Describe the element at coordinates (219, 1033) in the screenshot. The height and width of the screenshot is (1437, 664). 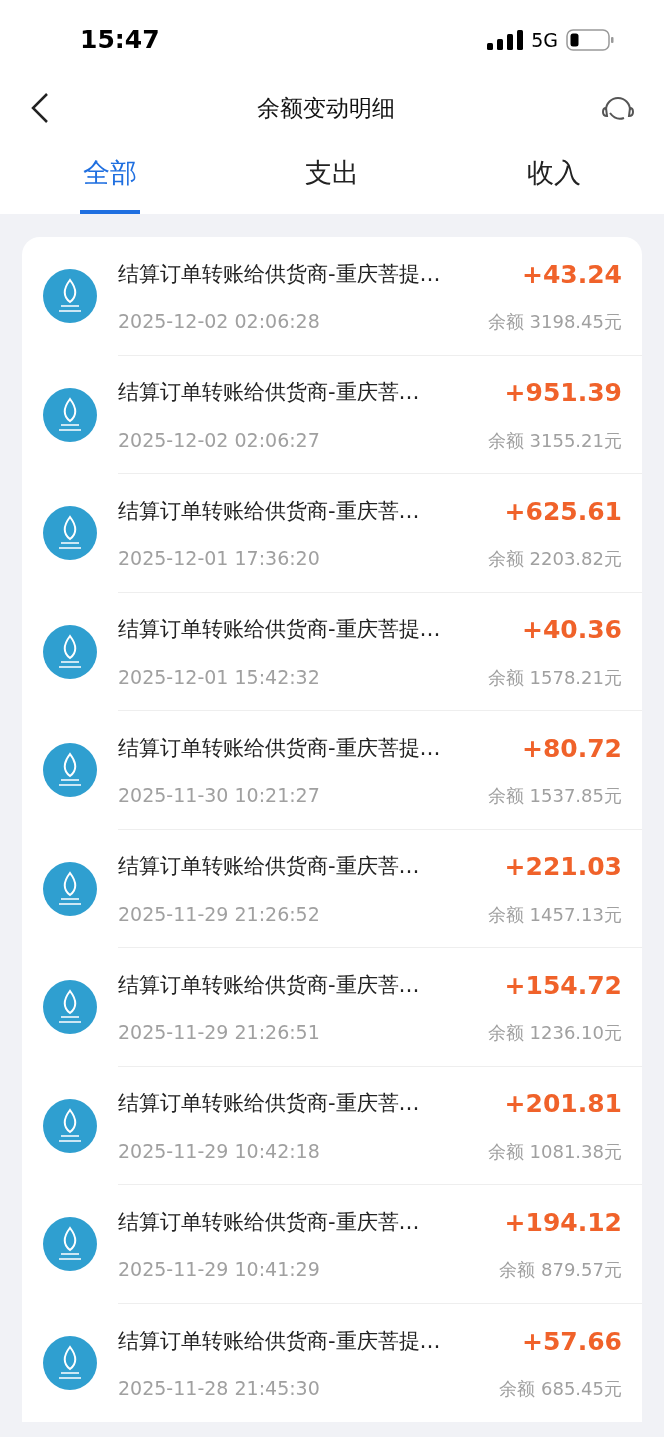
I see `transaction-date: 2025-11-29 21:26:51` at that location.